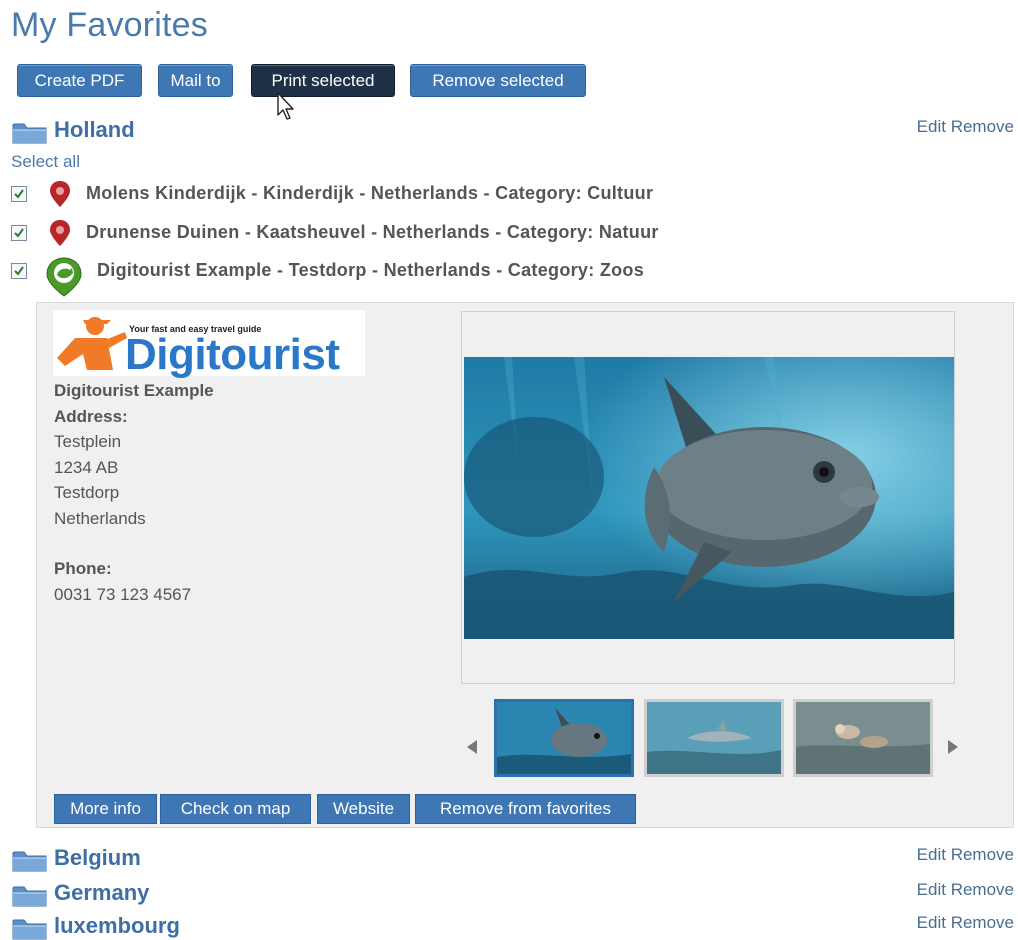  What do you see at coordinates (94, 130) in the screenshot?
I see `folder-name: Holland` at bounding box center [94, 130].